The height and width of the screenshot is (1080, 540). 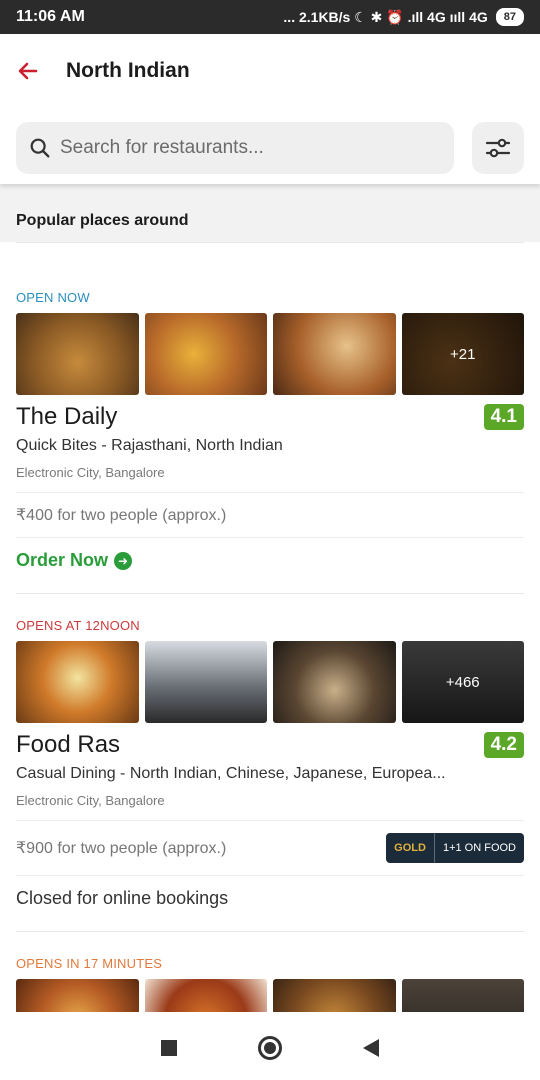 What do you see at coordinates (40, 148) in the screenshot?
I see `search-icon` at bounding box center [40, 148].